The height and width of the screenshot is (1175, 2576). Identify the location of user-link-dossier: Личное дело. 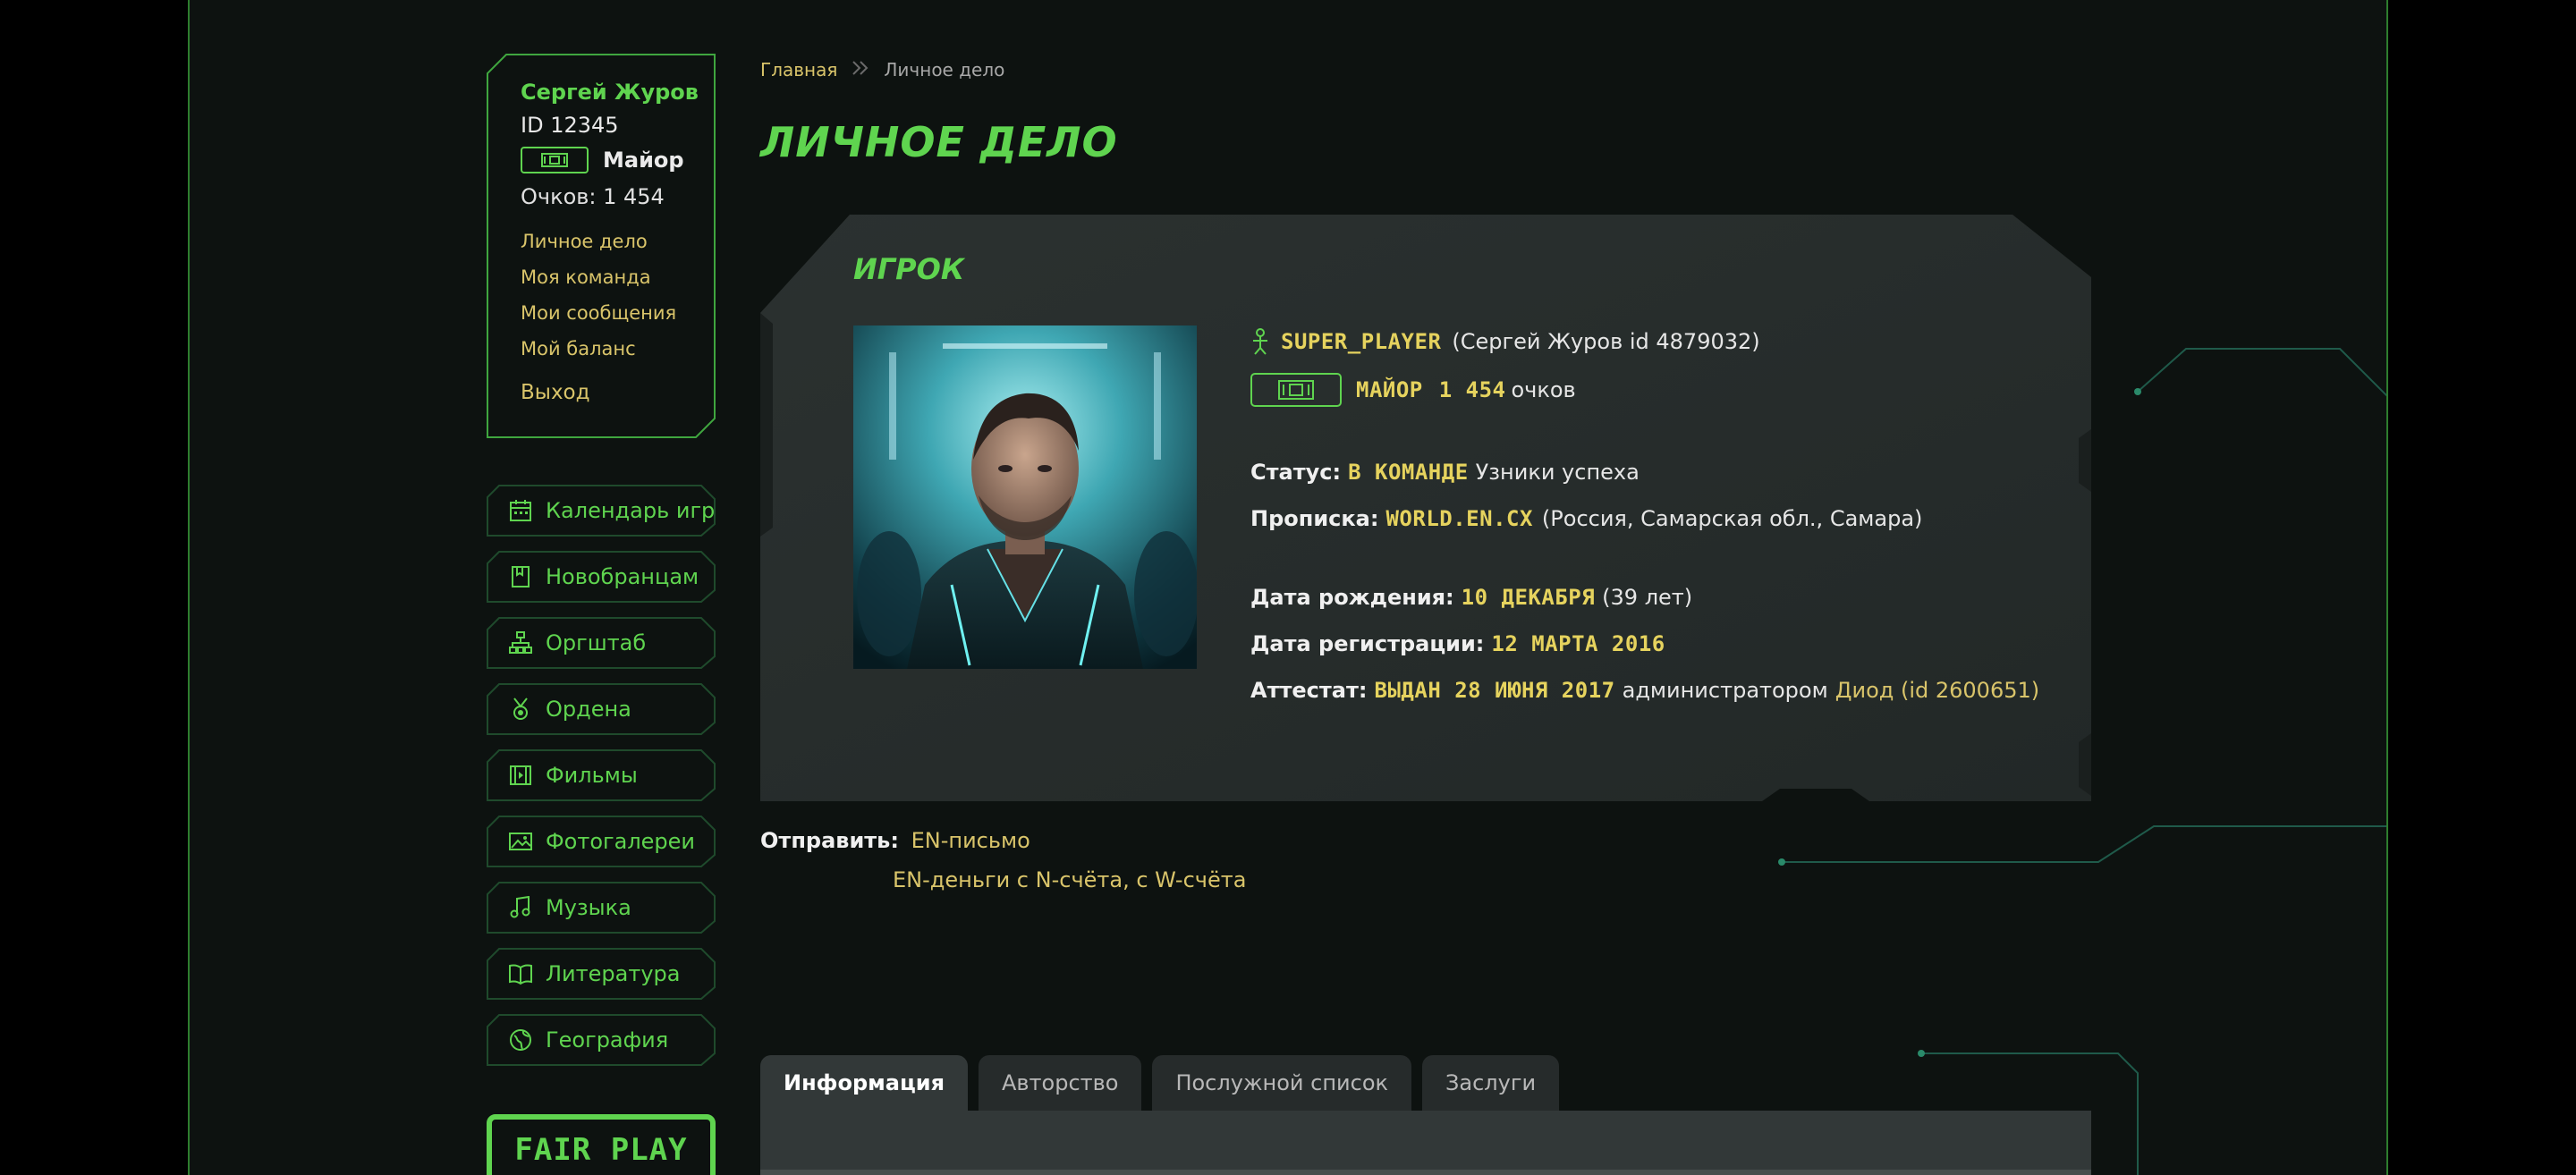
(618, 242).